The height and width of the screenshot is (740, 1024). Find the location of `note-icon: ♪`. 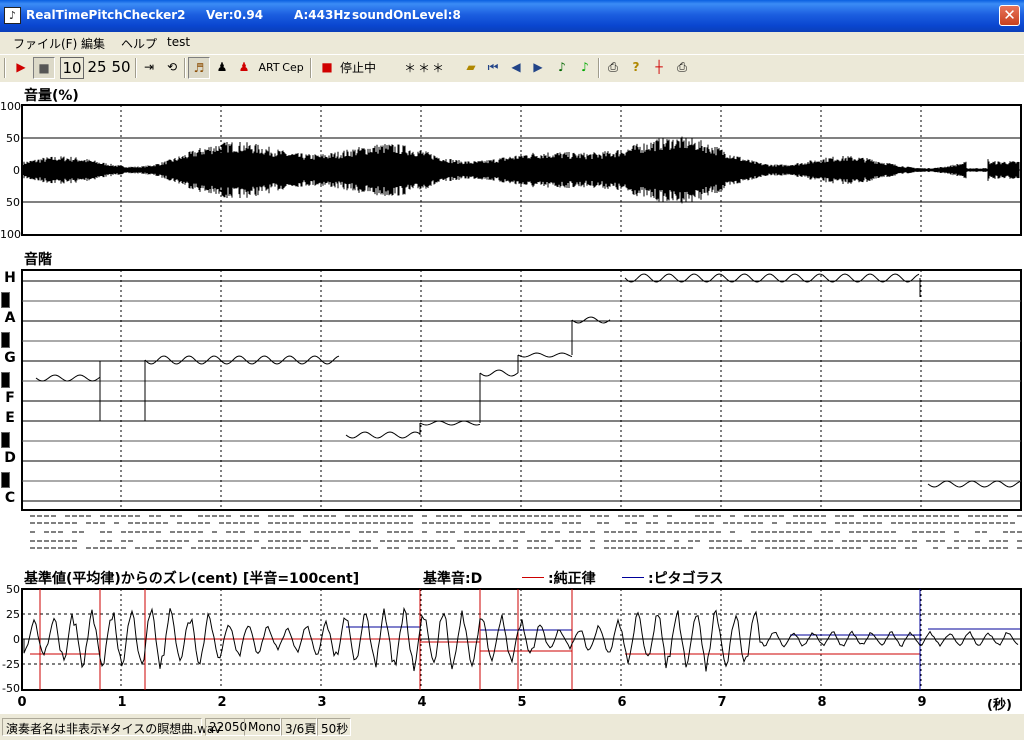

note-icon: ♪ is located at coordinates (562, 67).